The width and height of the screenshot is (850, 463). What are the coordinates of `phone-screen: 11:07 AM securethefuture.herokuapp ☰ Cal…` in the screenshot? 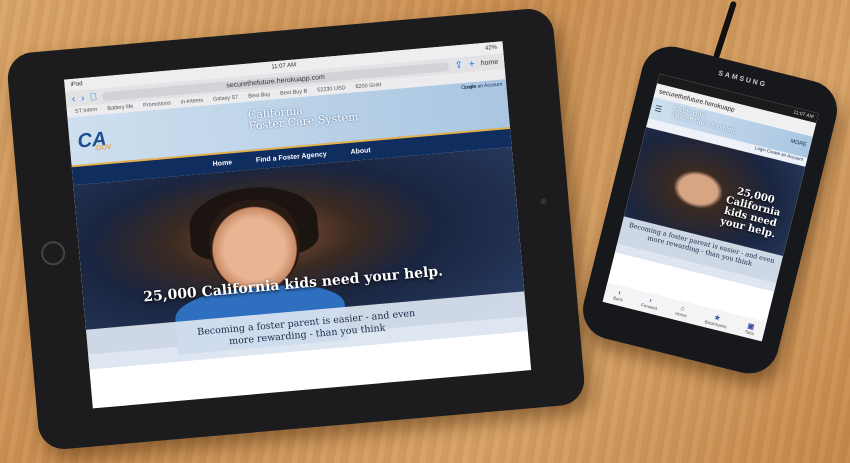 It's located at (710, 207).